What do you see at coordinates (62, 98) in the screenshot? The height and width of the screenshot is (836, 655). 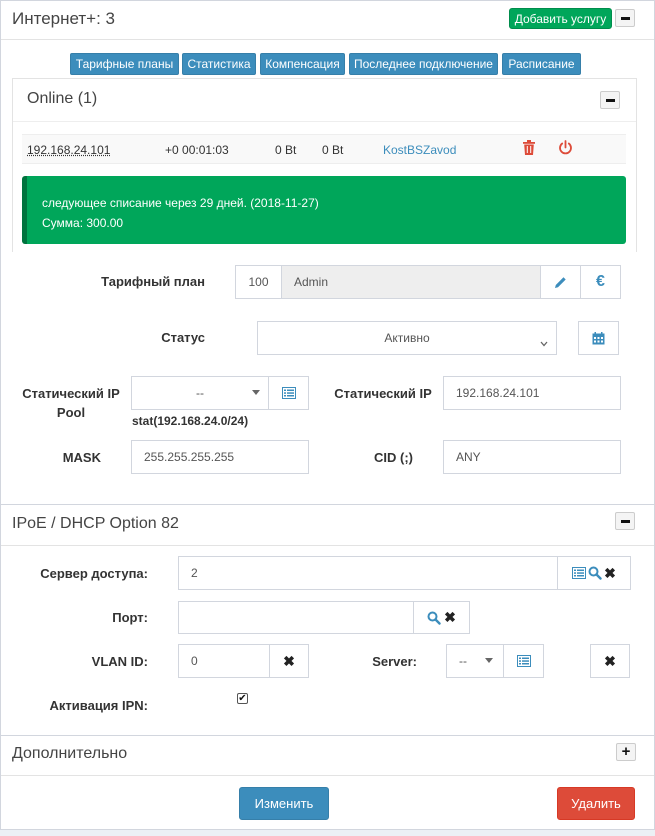 I see `online-title: Online (1)` at bounding box center [62, 98].